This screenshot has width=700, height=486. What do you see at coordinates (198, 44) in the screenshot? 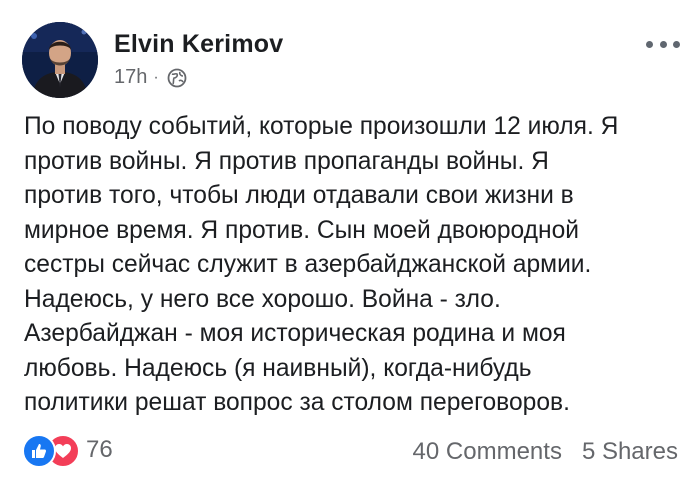
I see `author-name: Elvin Kerimov` at bounding box center [198, 44].